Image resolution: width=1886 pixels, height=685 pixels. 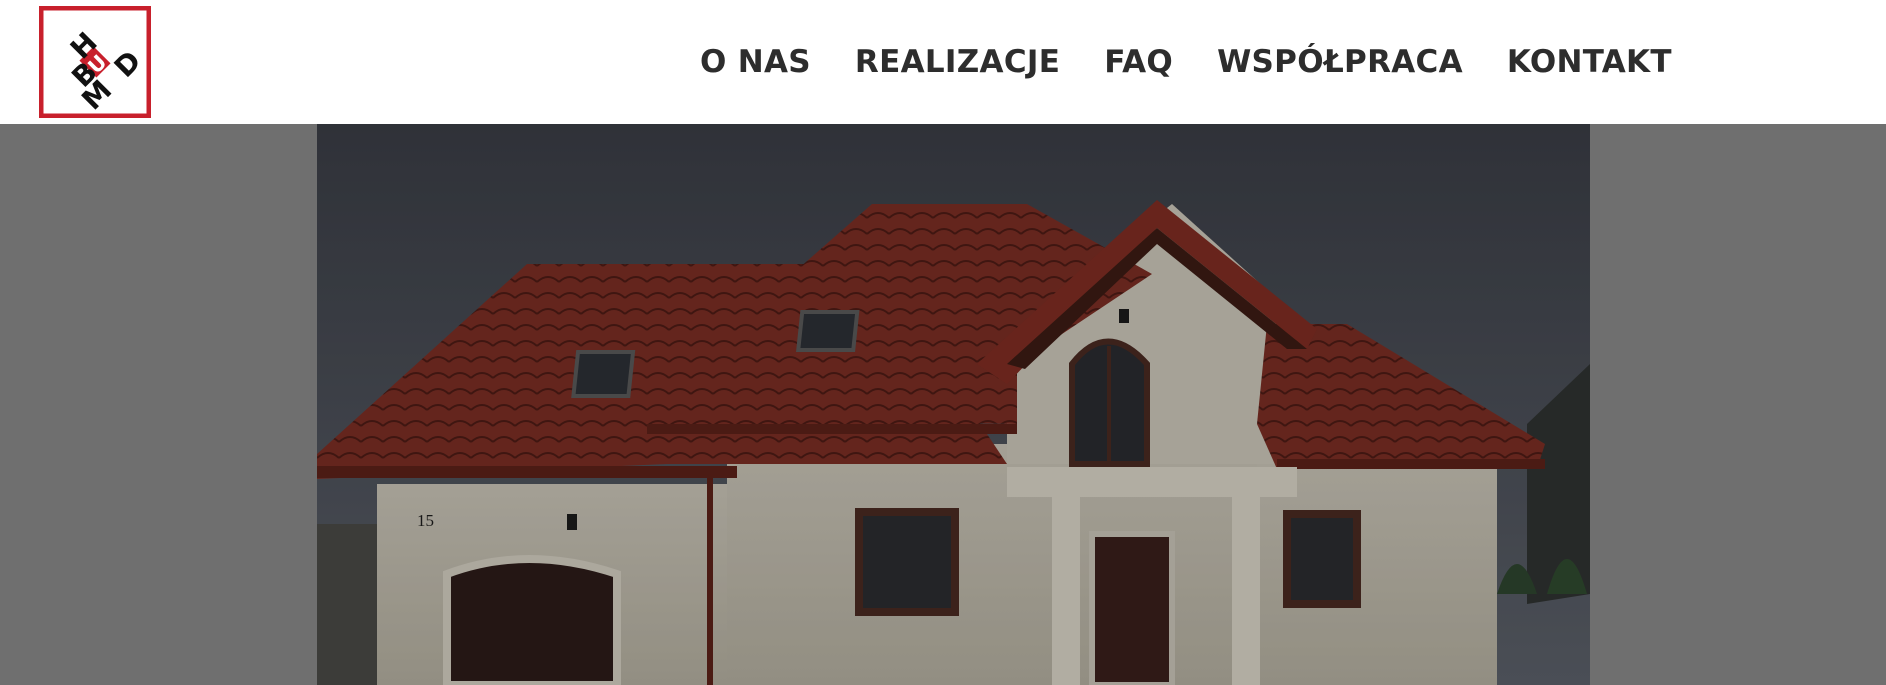 What do you see at coordinates (1208, 62) in the screenshot?
I see `main-nav: O NAS REALIZACJE FAQ WSPÓŁPRACA KONTAKT` at bounding box center [1208, 62].